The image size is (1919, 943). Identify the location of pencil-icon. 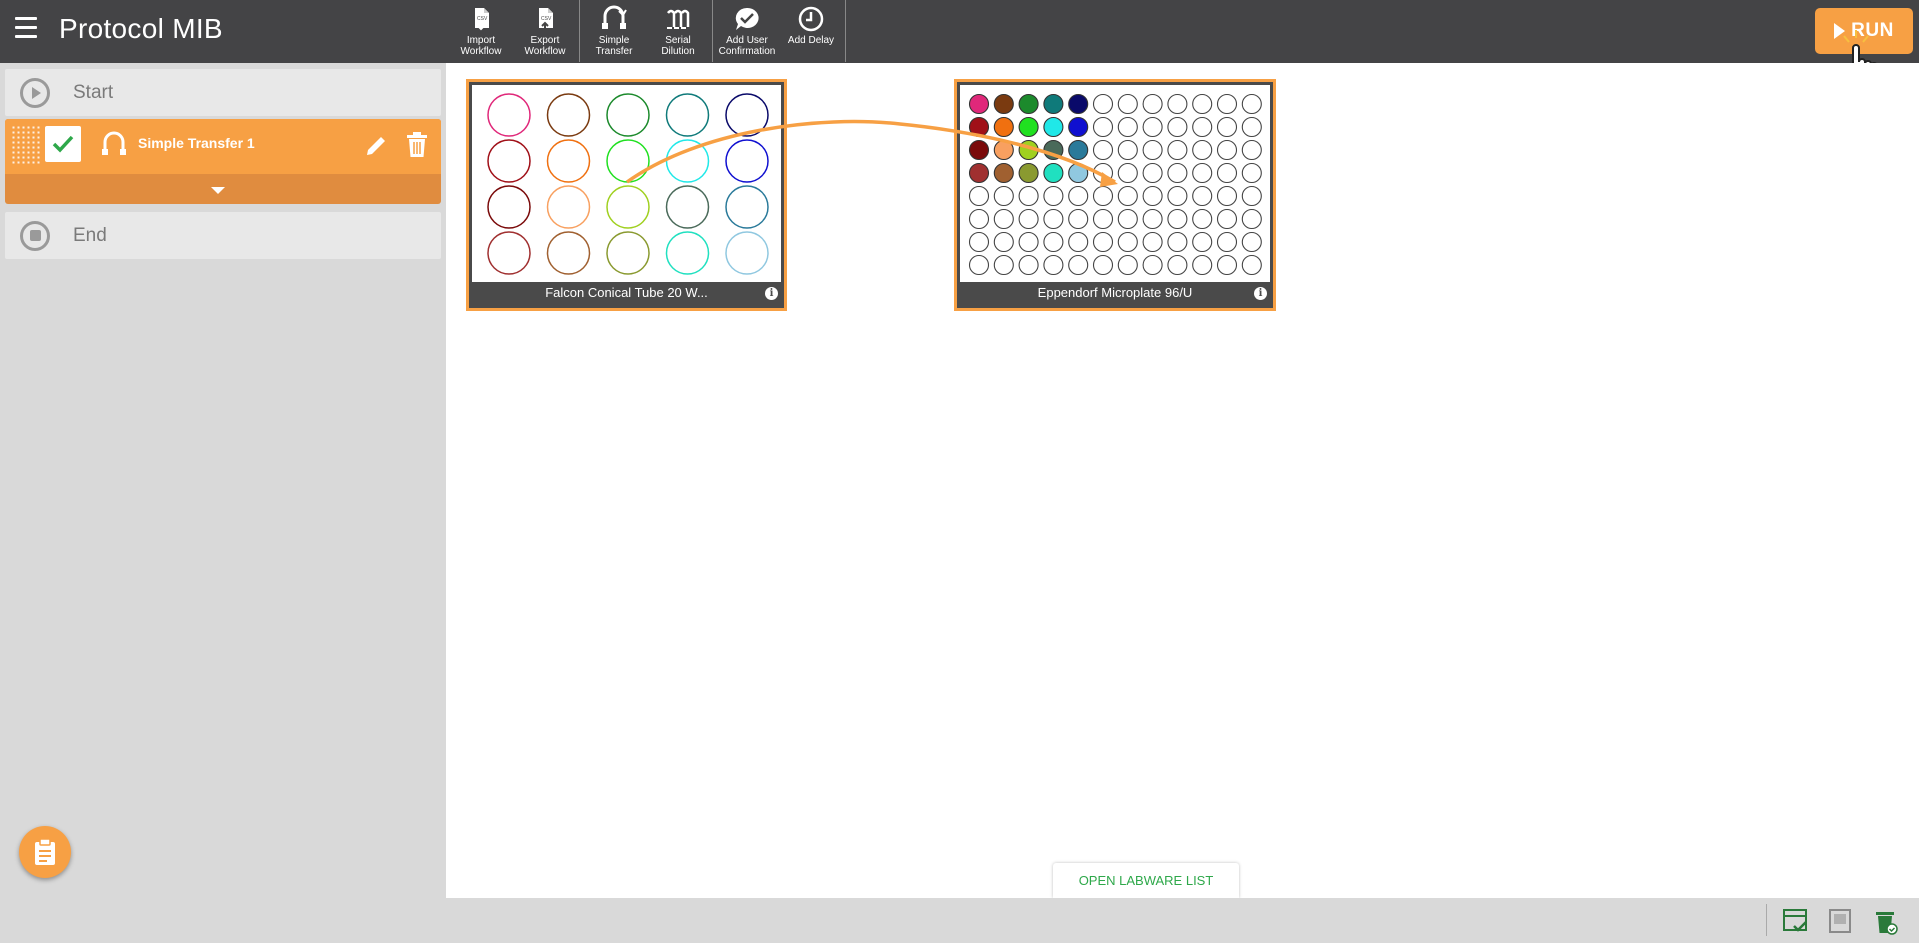
(376, 146).